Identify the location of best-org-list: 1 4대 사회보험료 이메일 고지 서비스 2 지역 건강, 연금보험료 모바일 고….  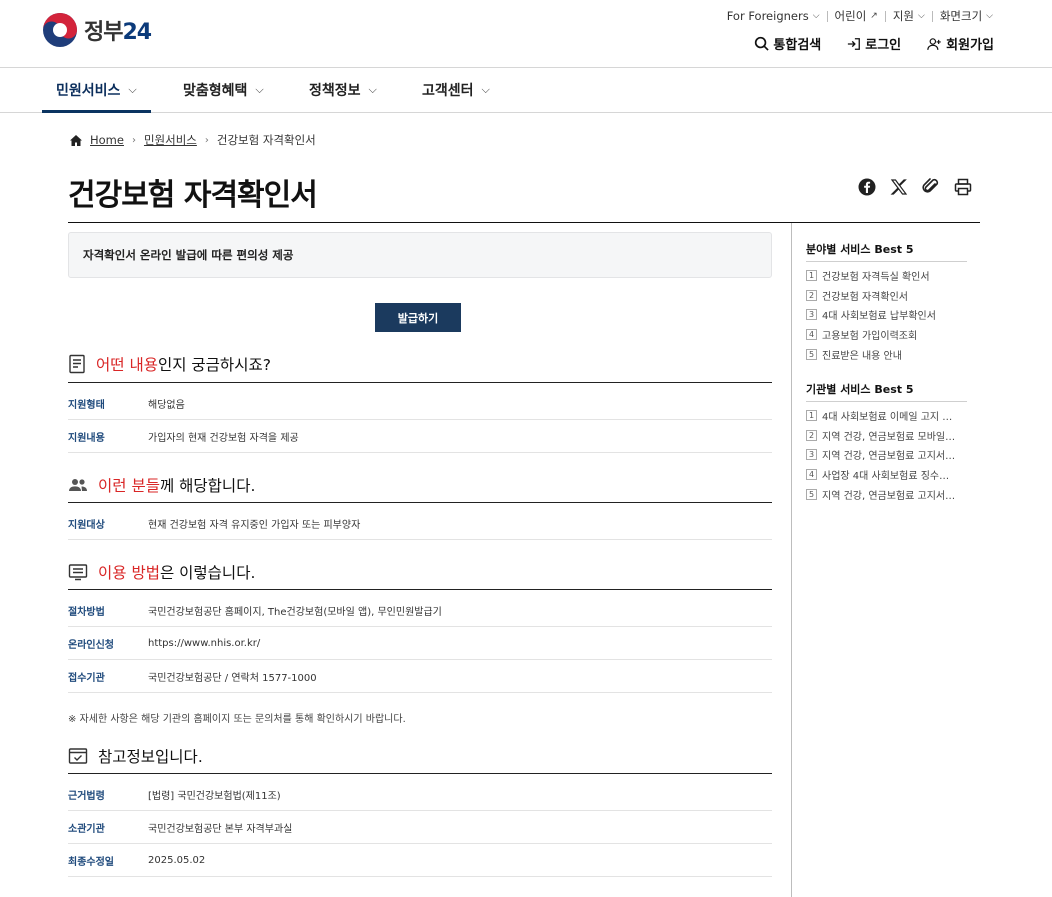
(881, 455).